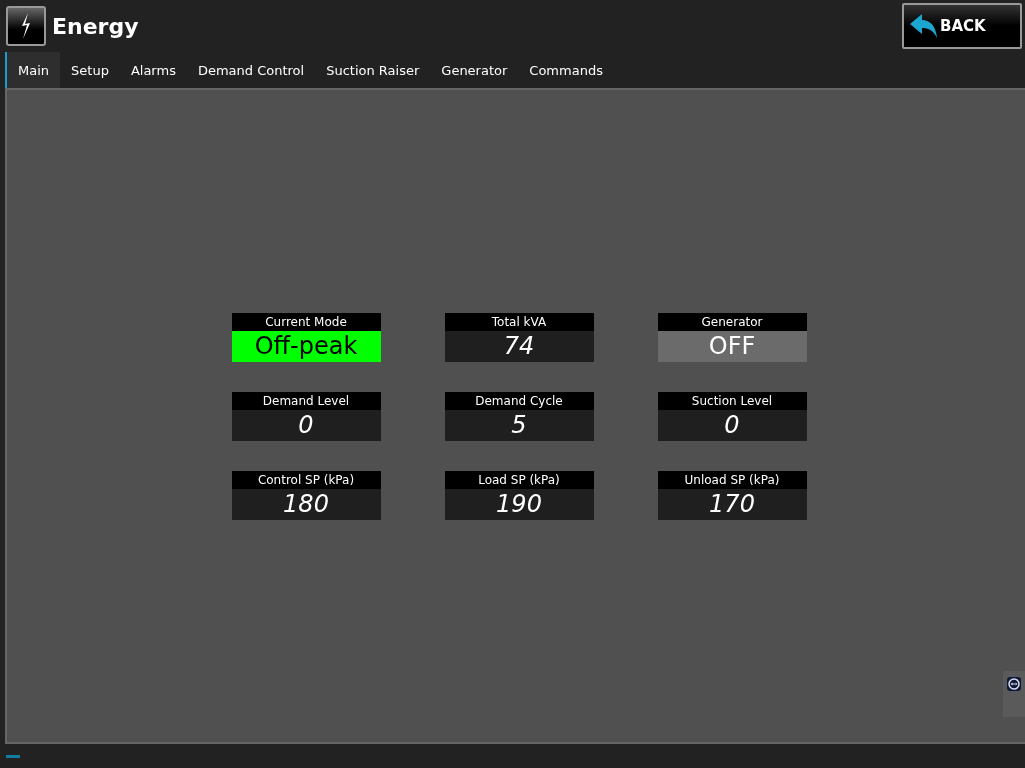 This screenshot has height=768, width=1025. Describe the element at coordinates (732, 504) in the screenshot. I see `tile-value: 170` at that location.